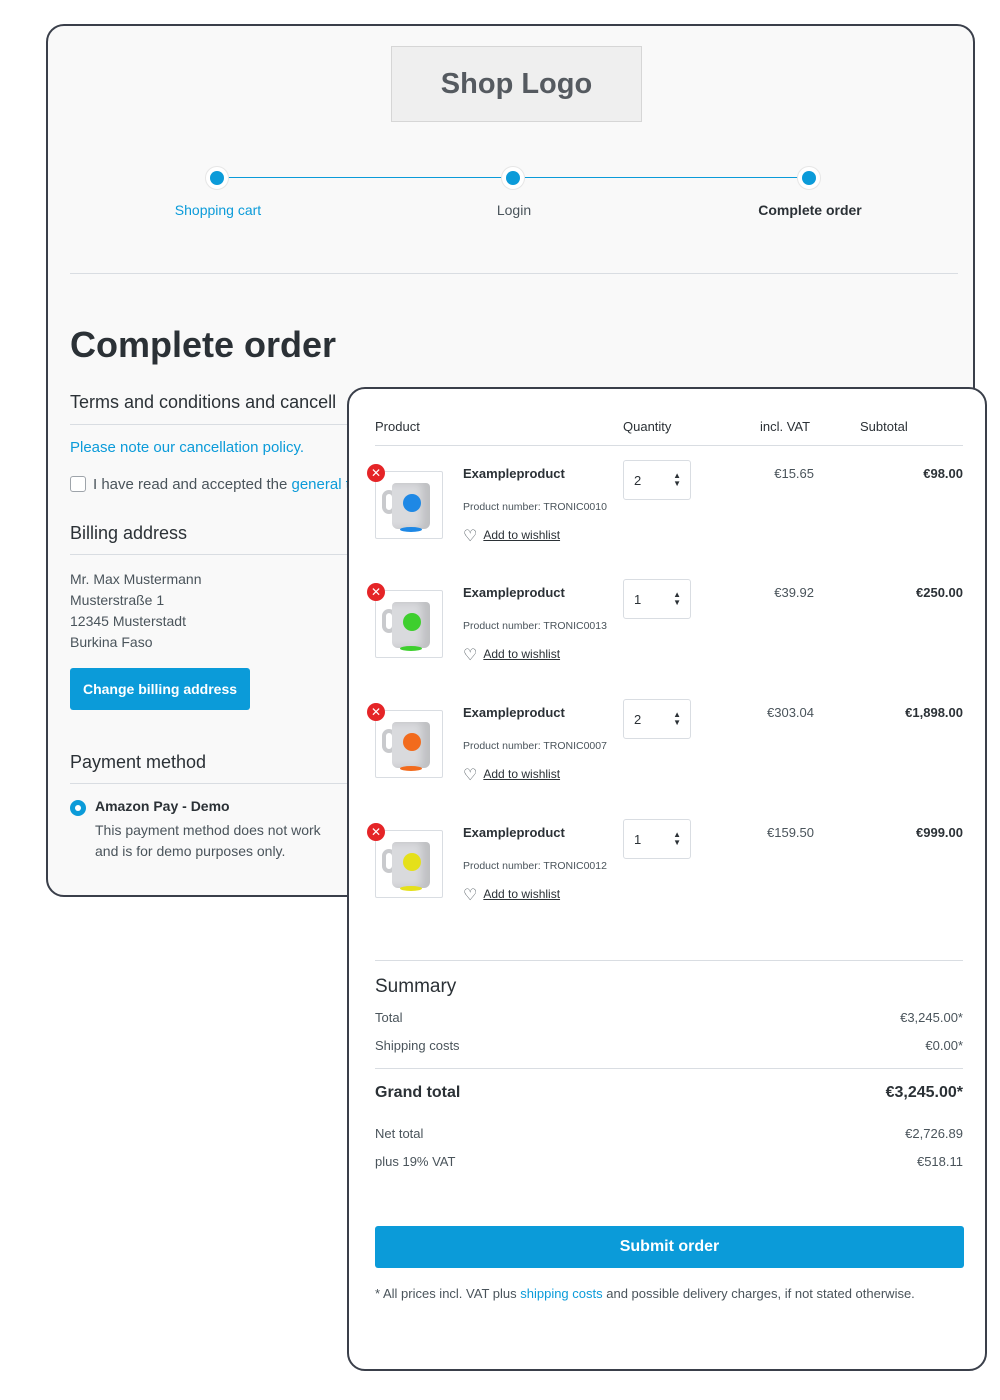 The image size is (1000, 1400). I want to click on summary-value: €3,245.00*, so click(931, 1017).